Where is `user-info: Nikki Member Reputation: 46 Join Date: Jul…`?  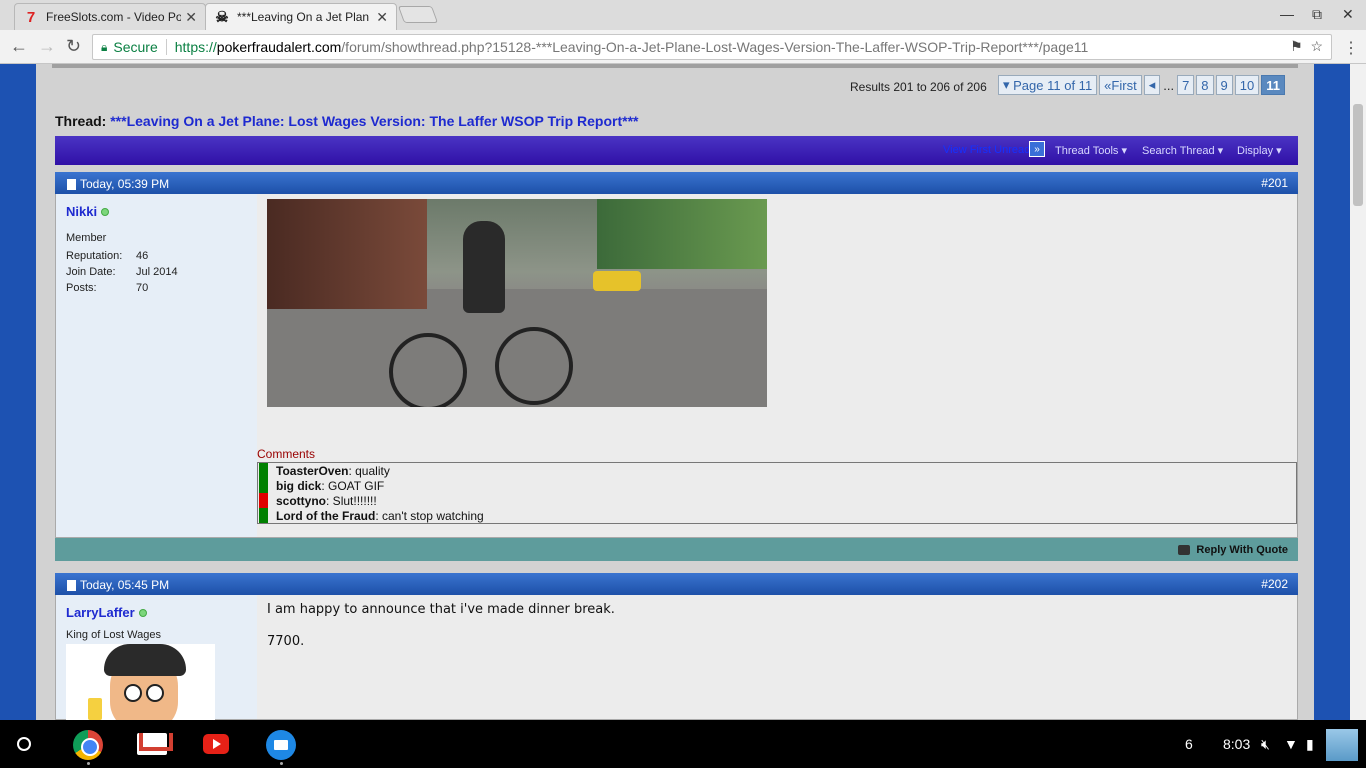
user-info: Nikki Member Reputation: 46 Join Date: Jul… is located at coordinates (156, 365).